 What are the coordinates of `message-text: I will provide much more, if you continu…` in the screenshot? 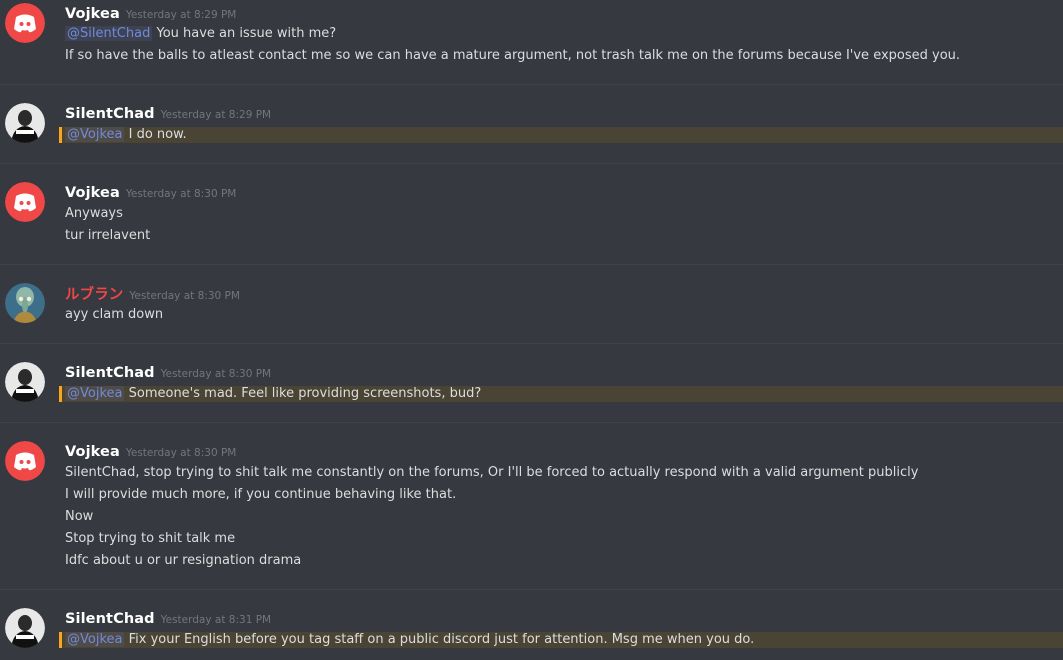 It's located at (261, 494).